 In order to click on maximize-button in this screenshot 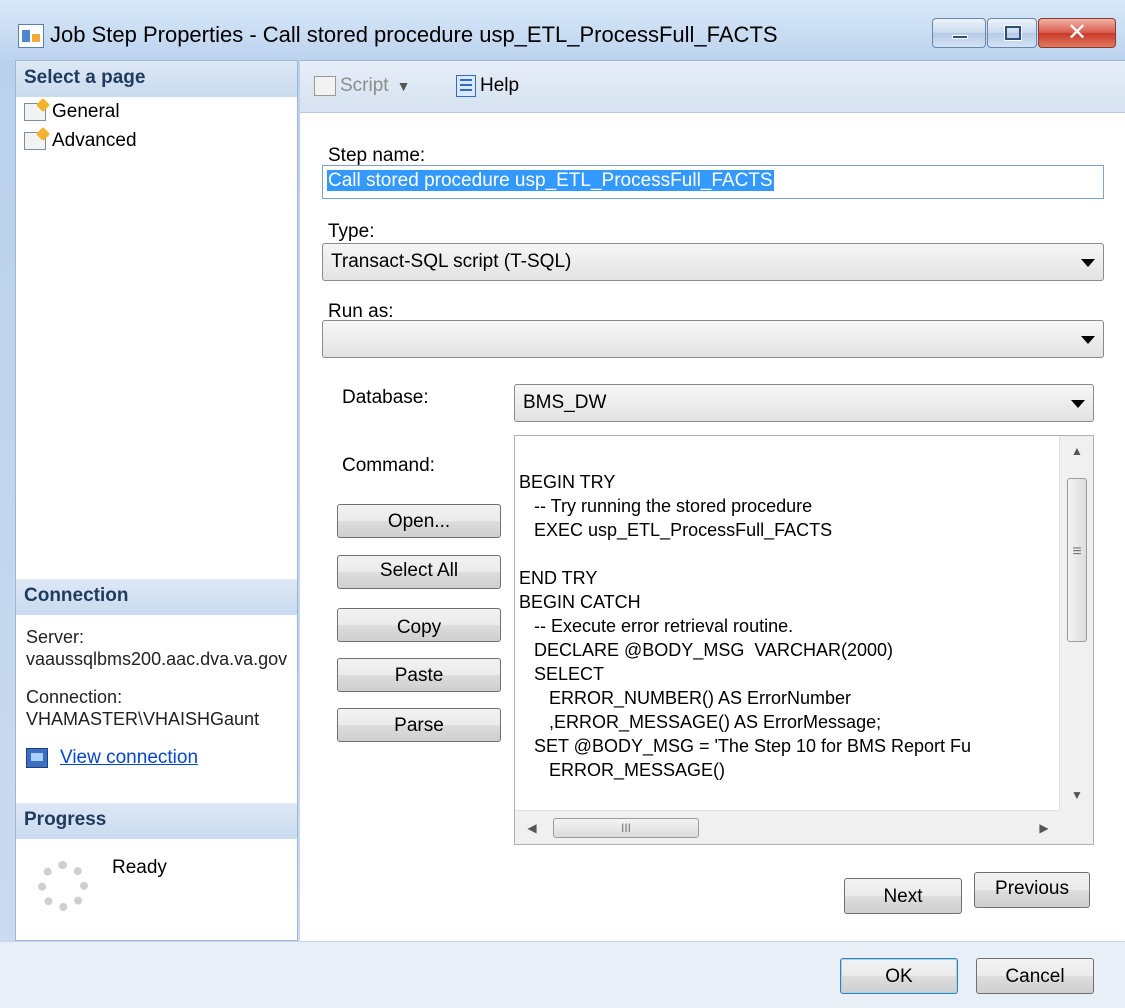, I will do `click(1012, 33)`.